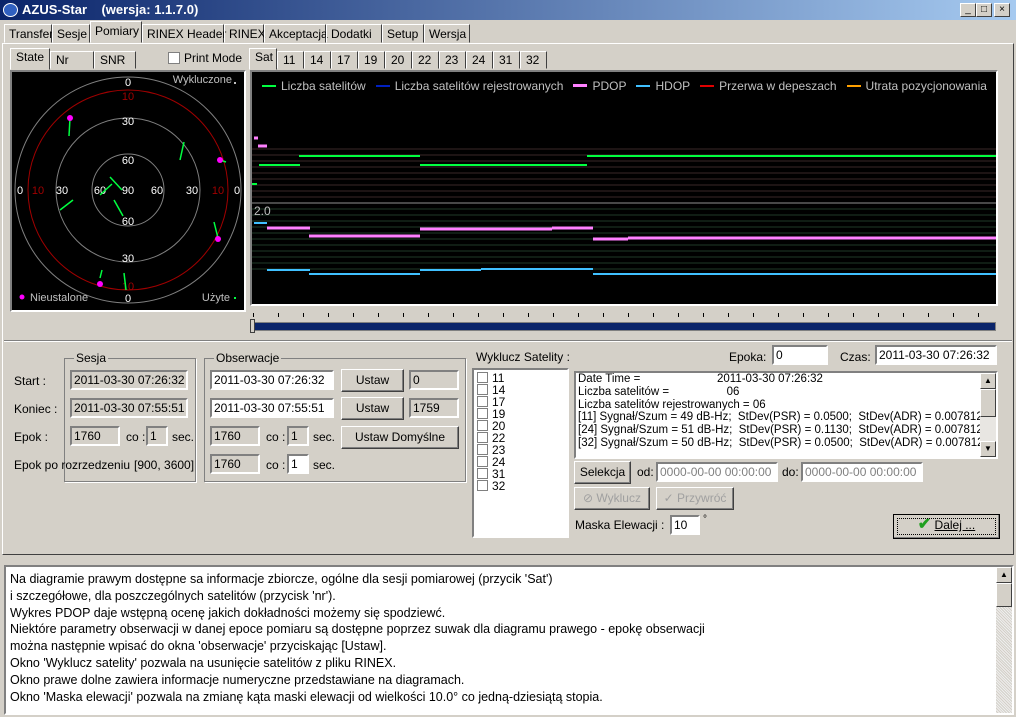 The image size is (1016, 717). Describe the element at coordinates (252, 326) in the screenshot. I see `slider-thumb` at that location.